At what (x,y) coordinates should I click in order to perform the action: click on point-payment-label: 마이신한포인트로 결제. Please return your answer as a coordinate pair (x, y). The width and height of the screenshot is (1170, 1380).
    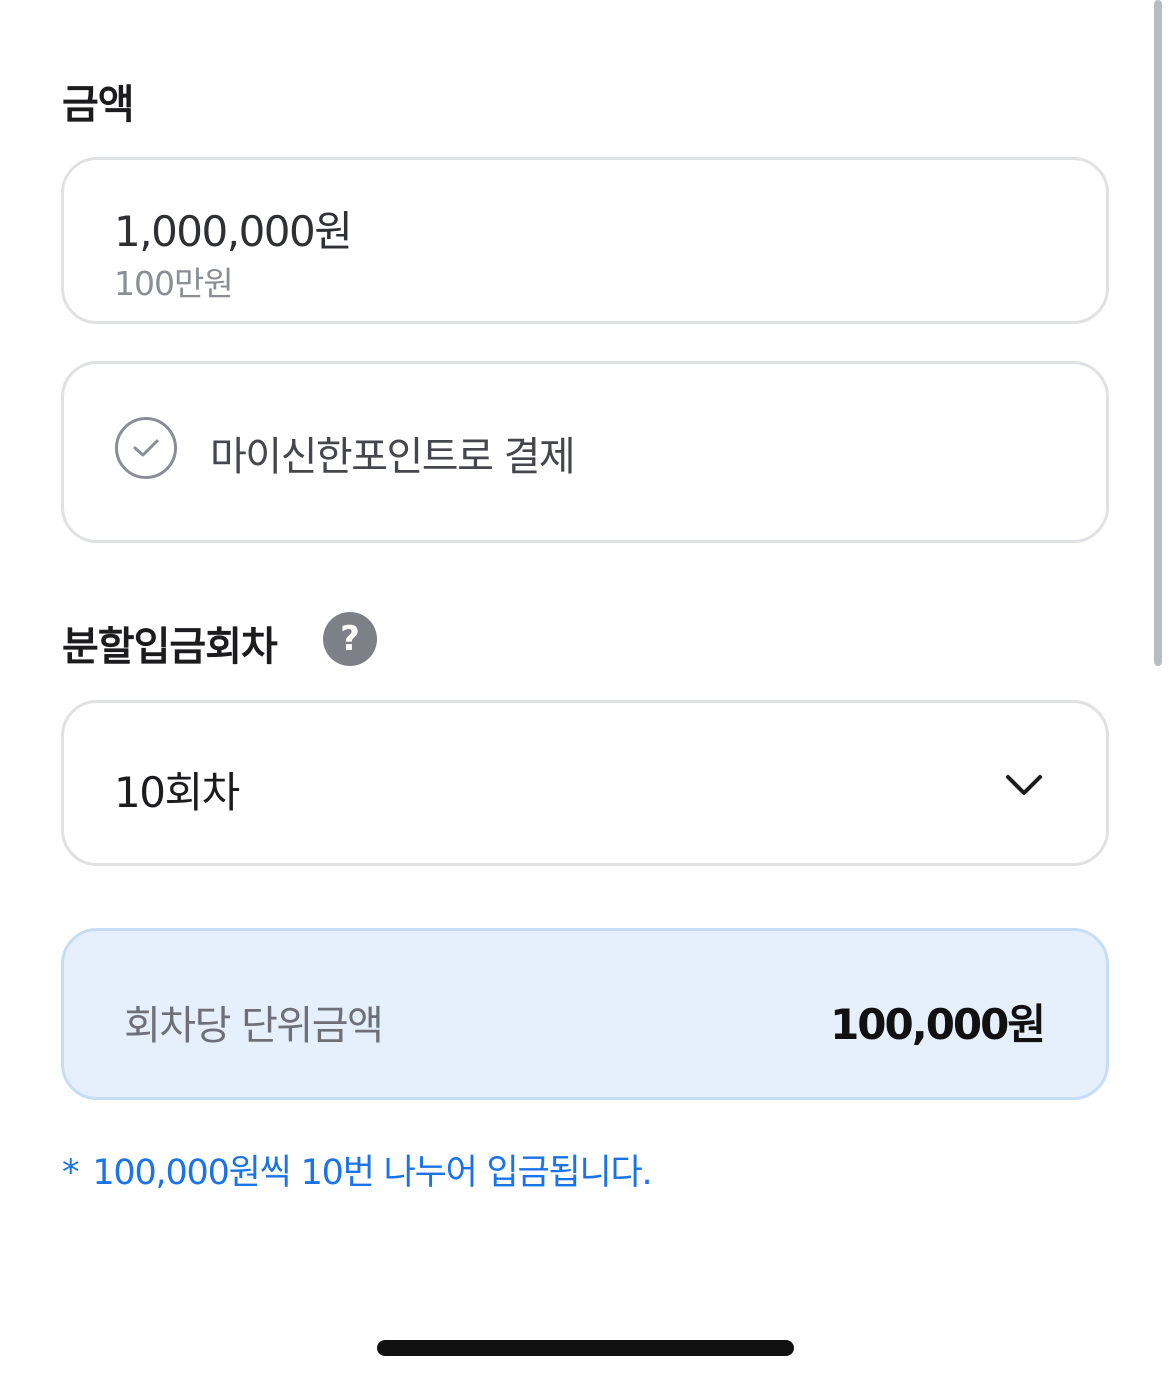
    Looking at the image, I should click on (393, 457).